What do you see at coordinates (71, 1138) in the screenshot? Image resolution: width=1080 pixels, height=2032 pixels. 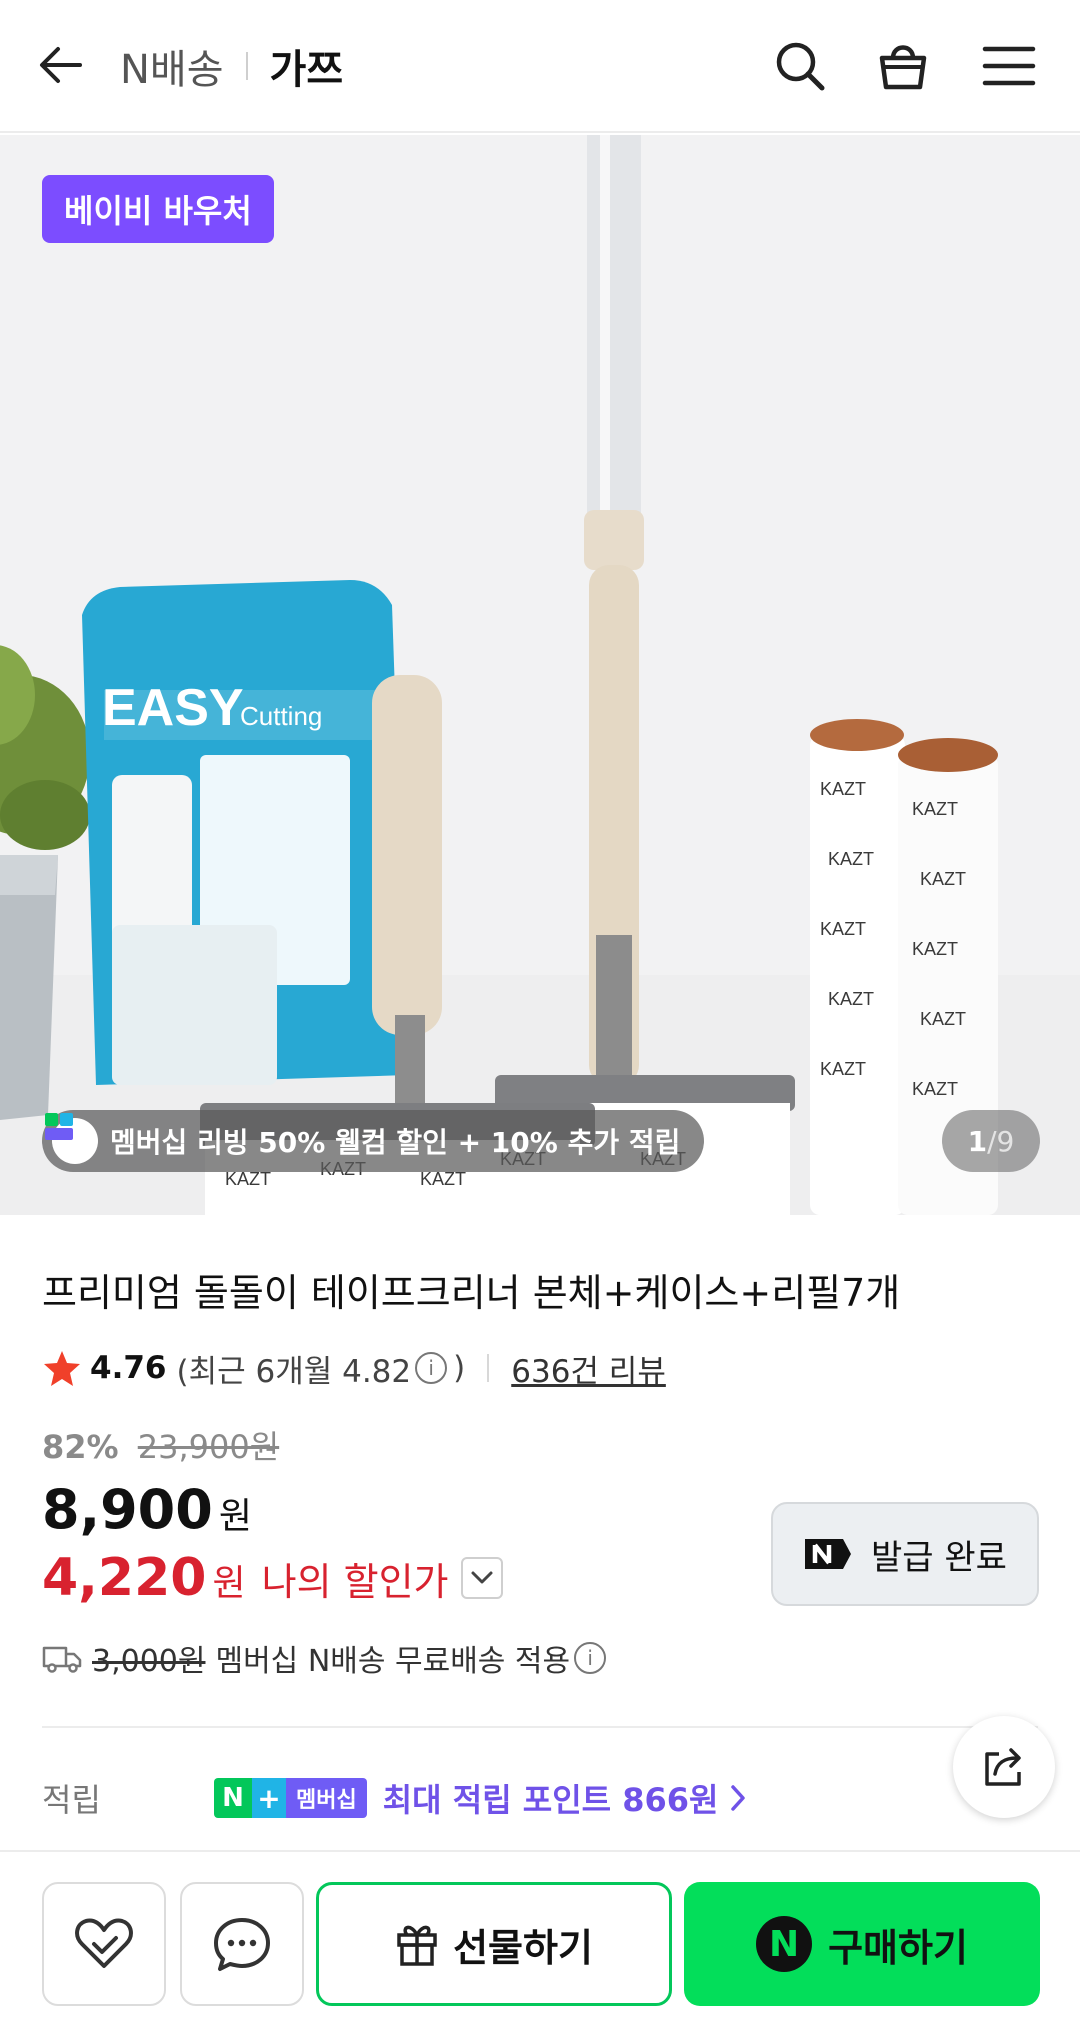 I see `naver-membership-logo-icon` at bounding box center [71, 1138].